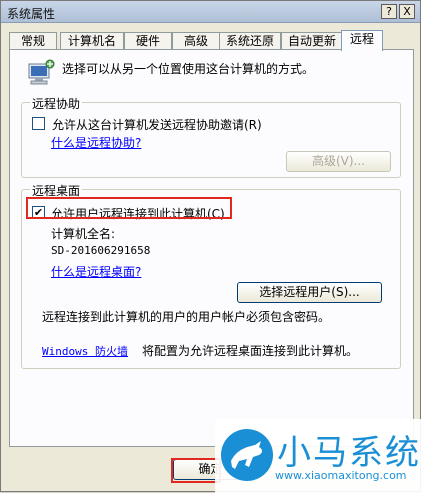  I want to click on firewall-note: 将配置为允许远程桌面连接到此计算机。, so click(250, 351).